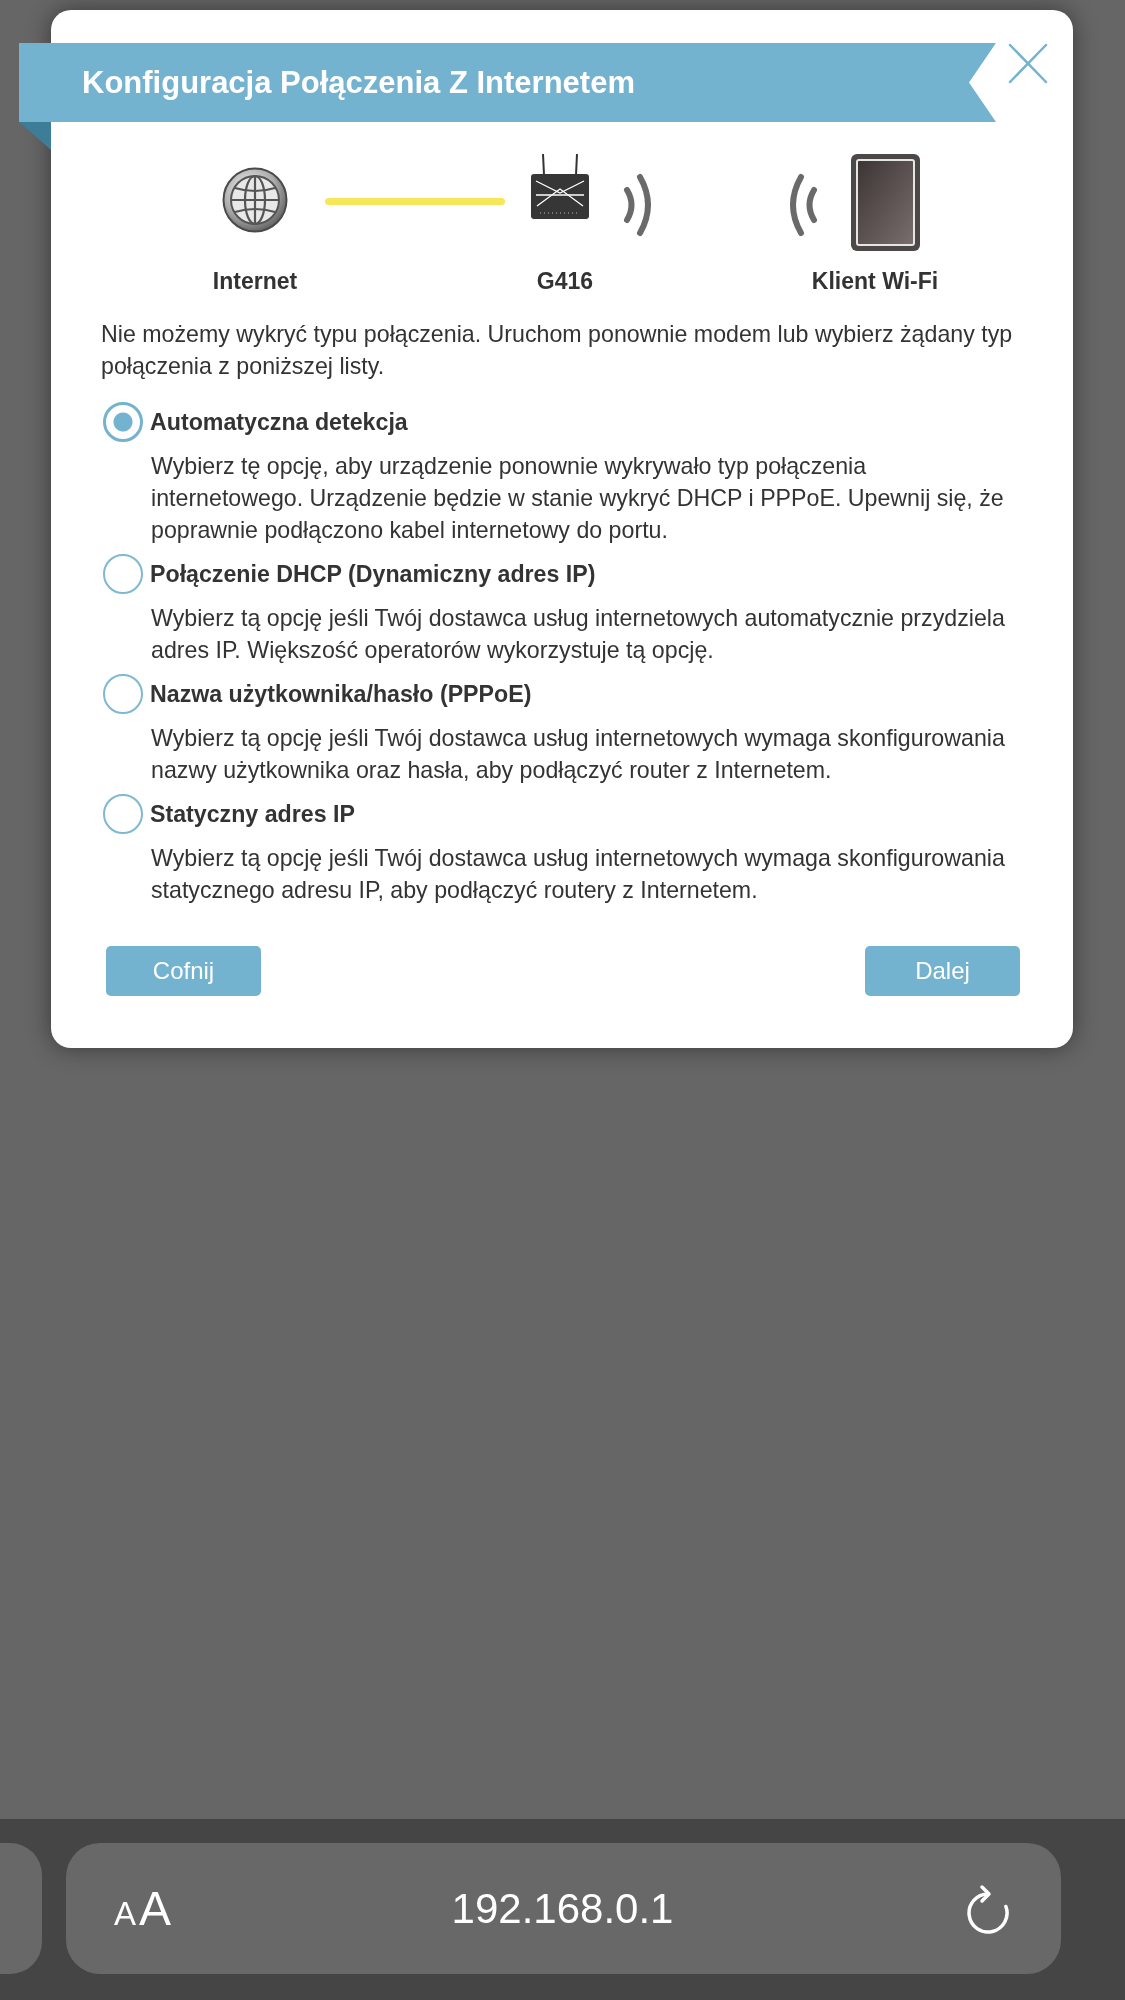  Describe the element at coordinates (341, 694) in the screenshot. I see `option-label: Nazwa użytkownika/hasło (PPPoE)` at that location.